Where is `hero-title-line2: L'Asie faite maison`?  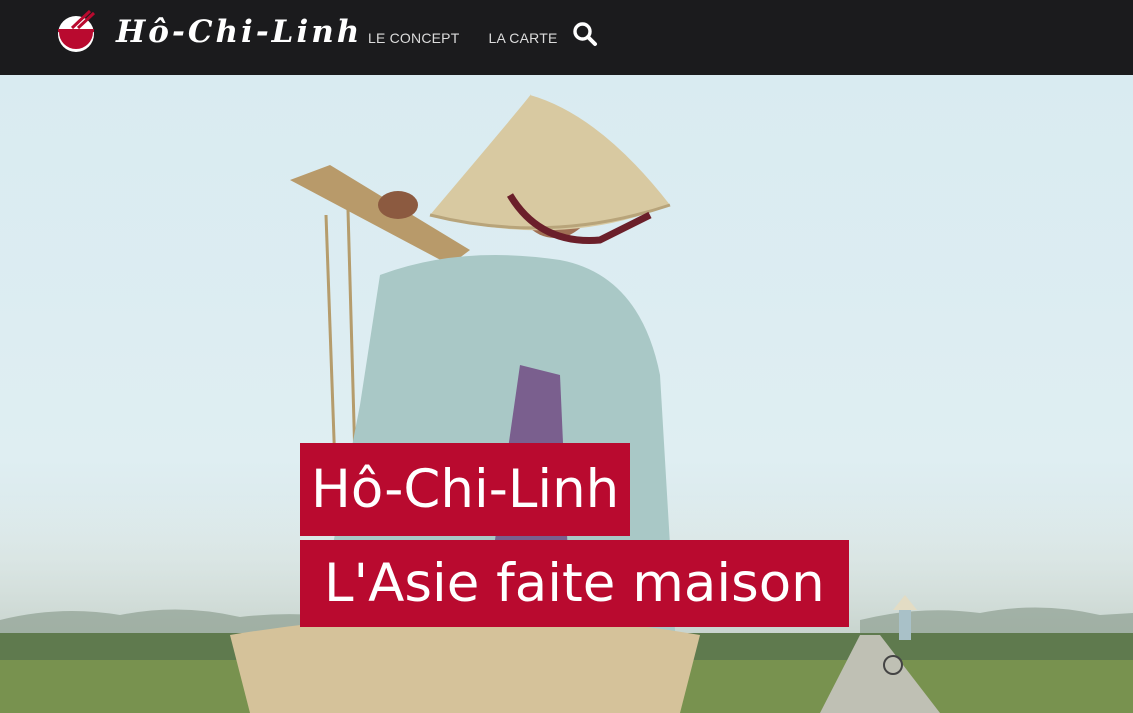
hero-title-line2: L'Asie faite maison is located at coordinates (574, 583).